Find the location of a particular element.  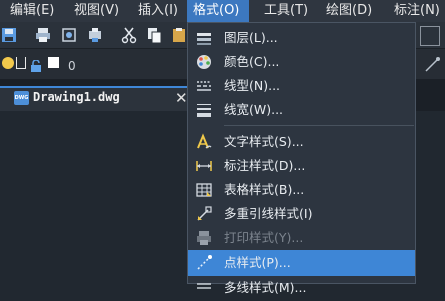

layer-name: 0 is located at coordinates (72, 66).